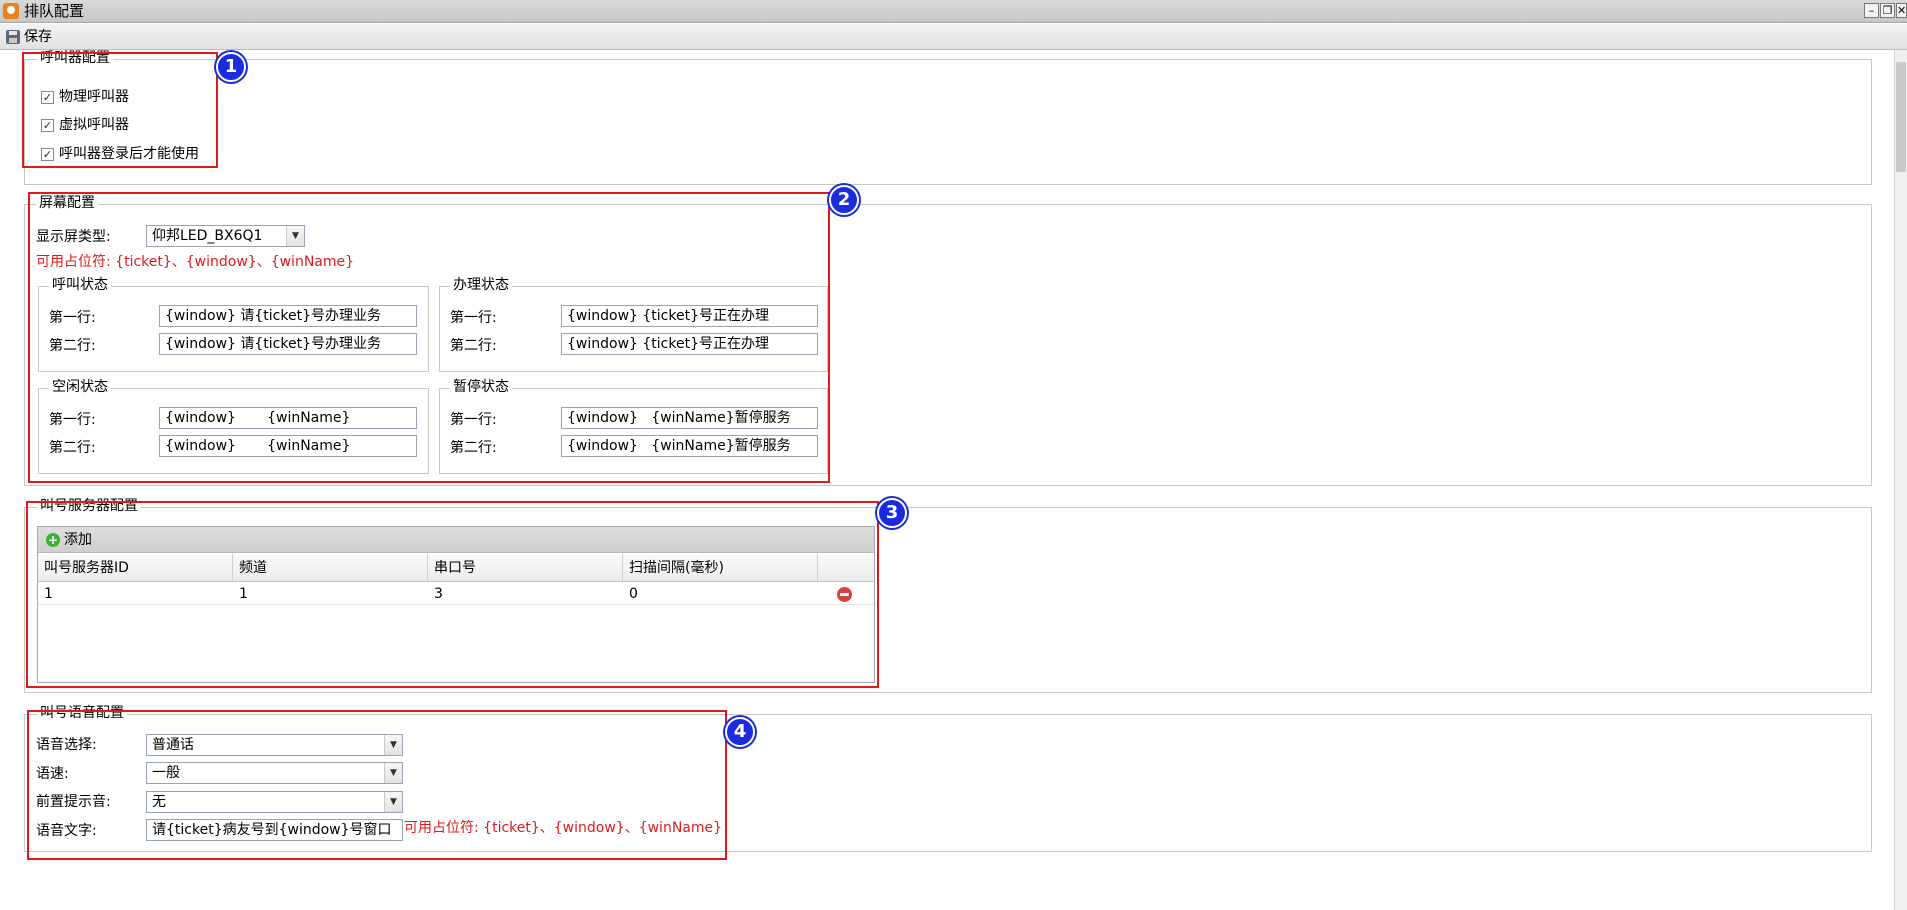 This screenshot has height=910, width=1907. Describe the element at coordinates (66, 831) in the screenshot. I see `voice-text-label: 语音文字:` at that location.